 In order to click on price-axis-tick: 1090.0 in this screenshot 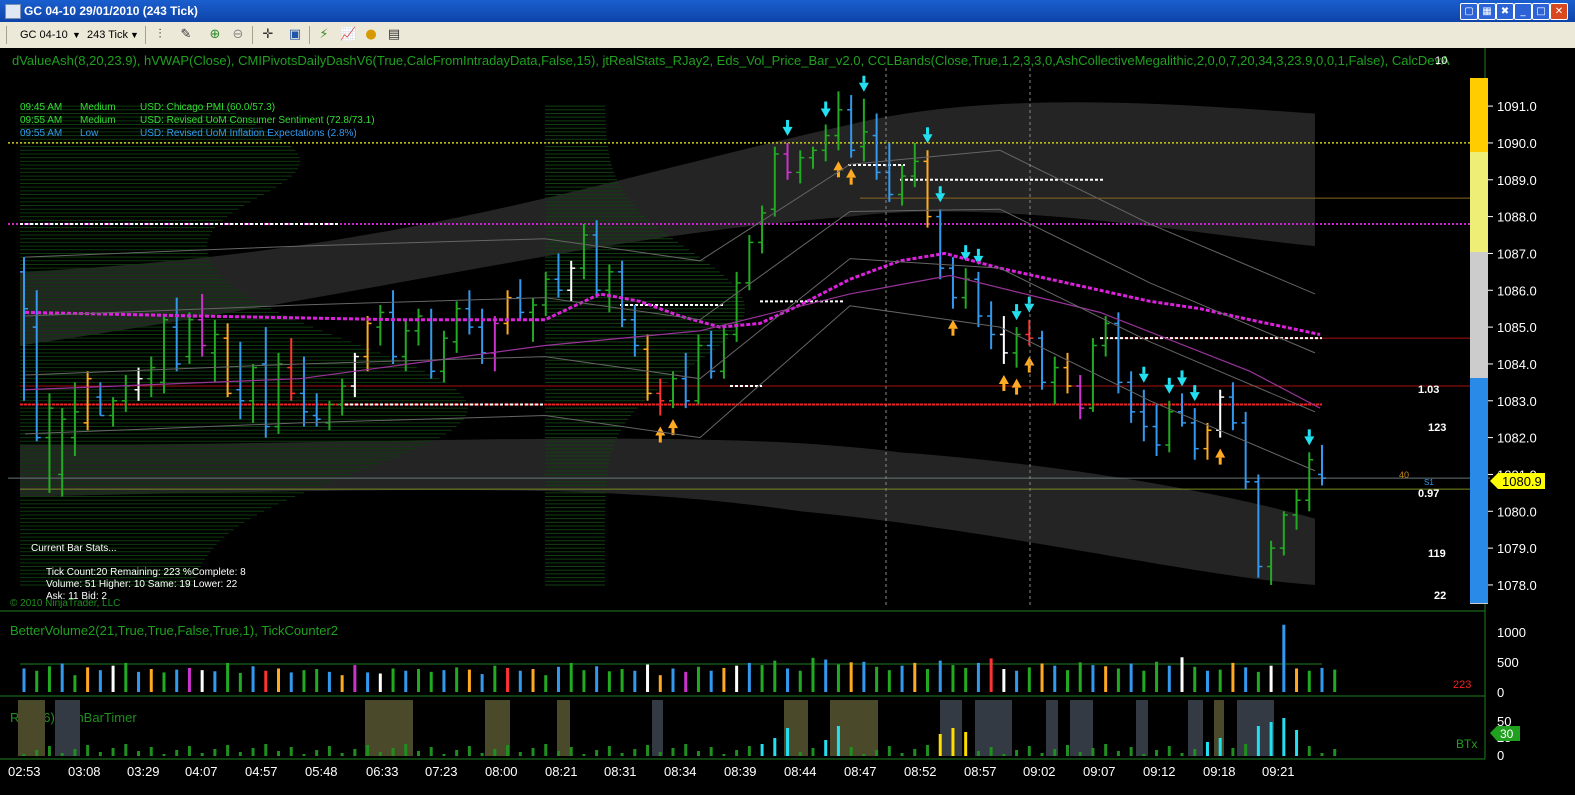, I will do `click(1517, 143)`.